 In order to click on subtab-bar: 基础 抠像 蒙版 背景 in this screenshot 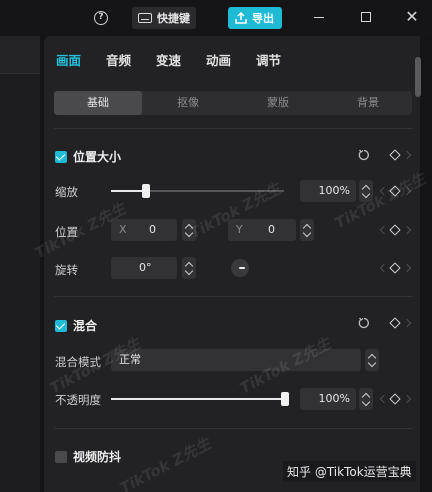, I will do `click(233, 103)`.